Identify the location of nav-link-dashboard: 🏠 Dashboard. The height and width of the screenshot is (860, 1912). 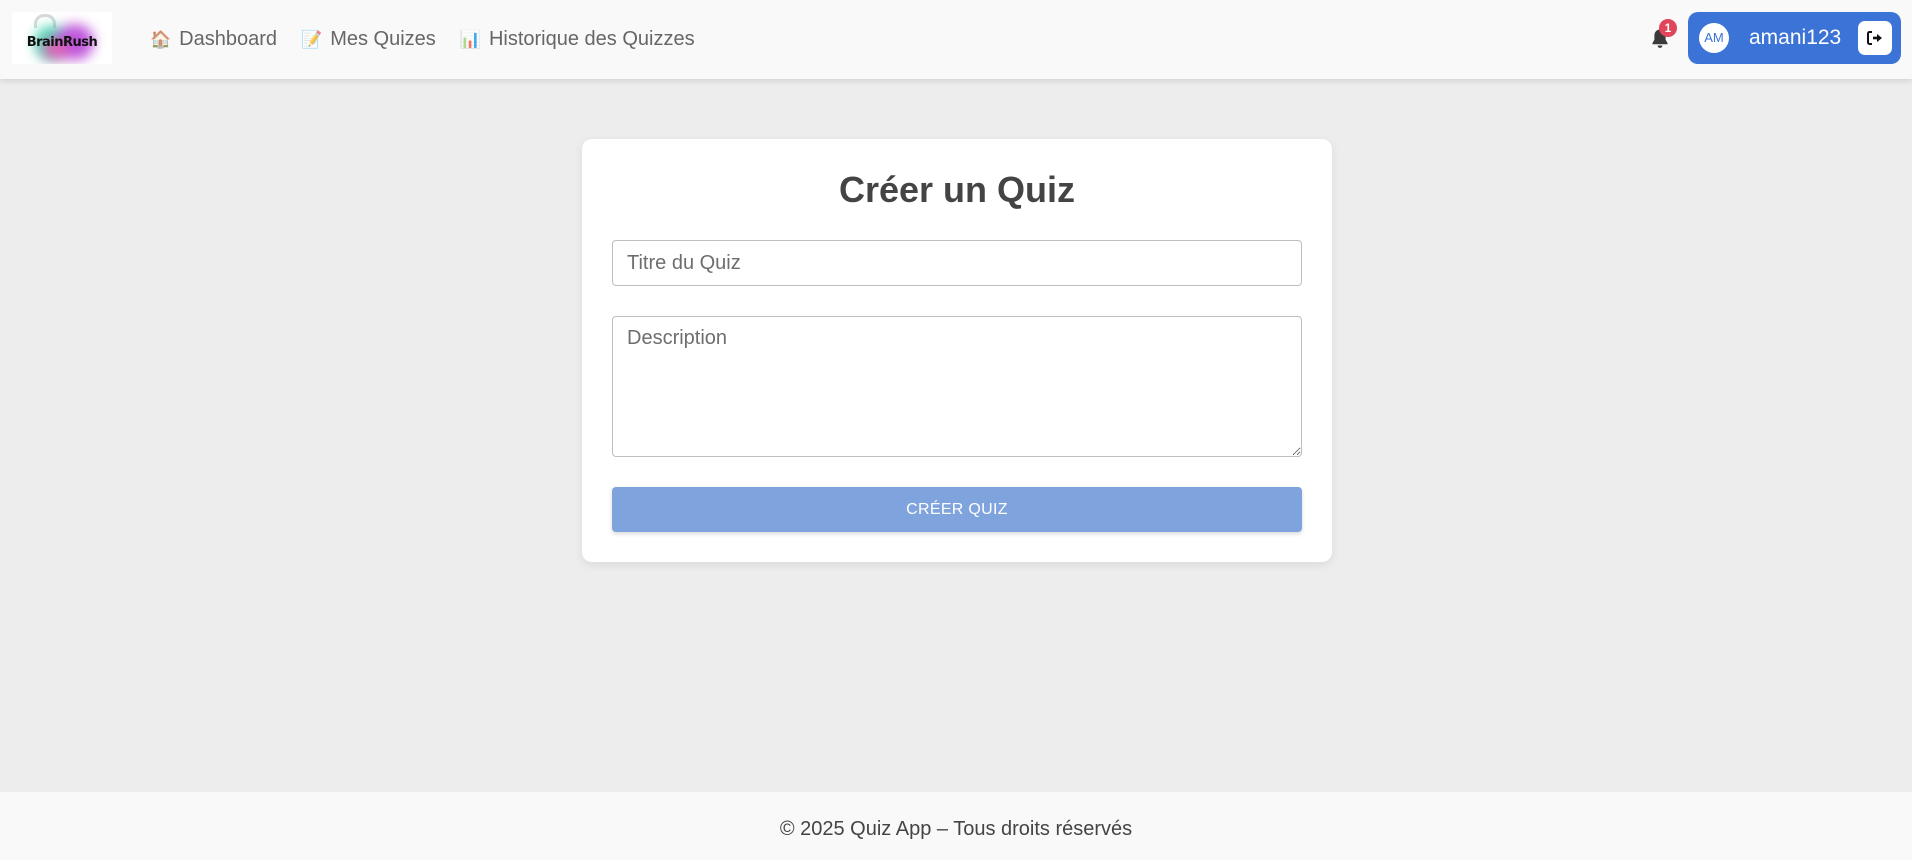
(213, 39).